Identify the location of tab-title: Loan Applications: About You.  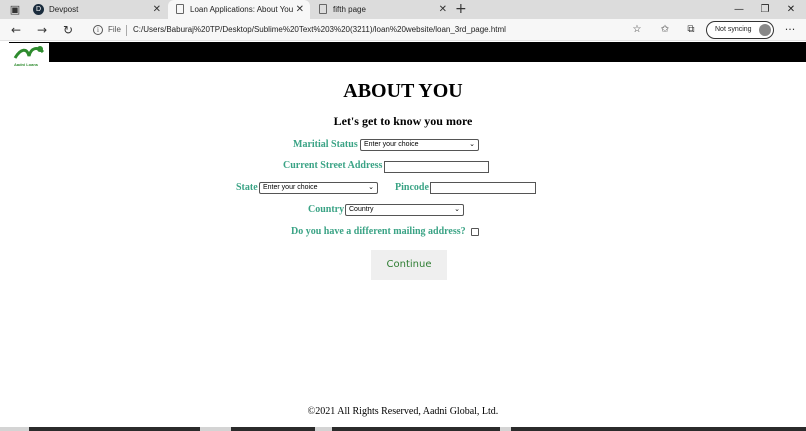
(242, 9).